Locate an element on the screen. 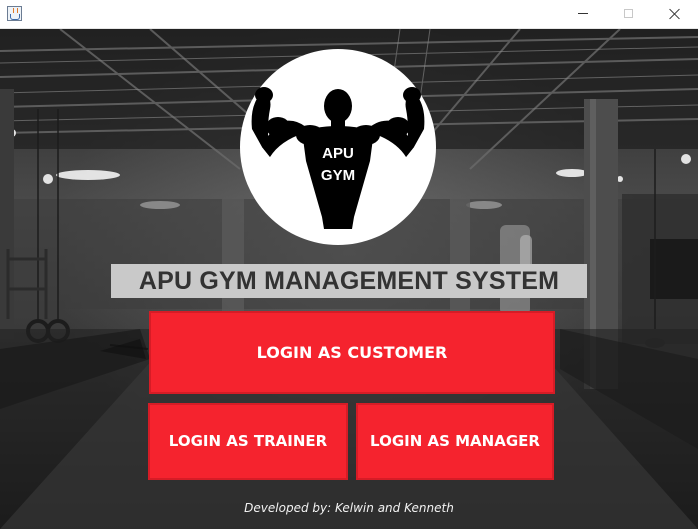 Image resolution: width=698 pixels, height=529 pixels. close-icon is located at coordinates (675, 14).